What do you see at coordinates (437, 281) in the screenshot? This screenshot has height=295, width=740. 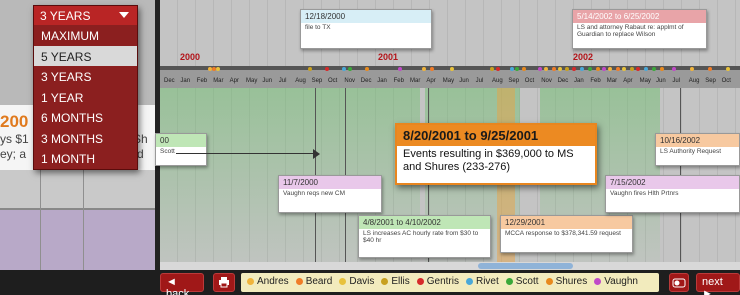 I see `legend-item: Gentris` at bounding box center [437, 281].